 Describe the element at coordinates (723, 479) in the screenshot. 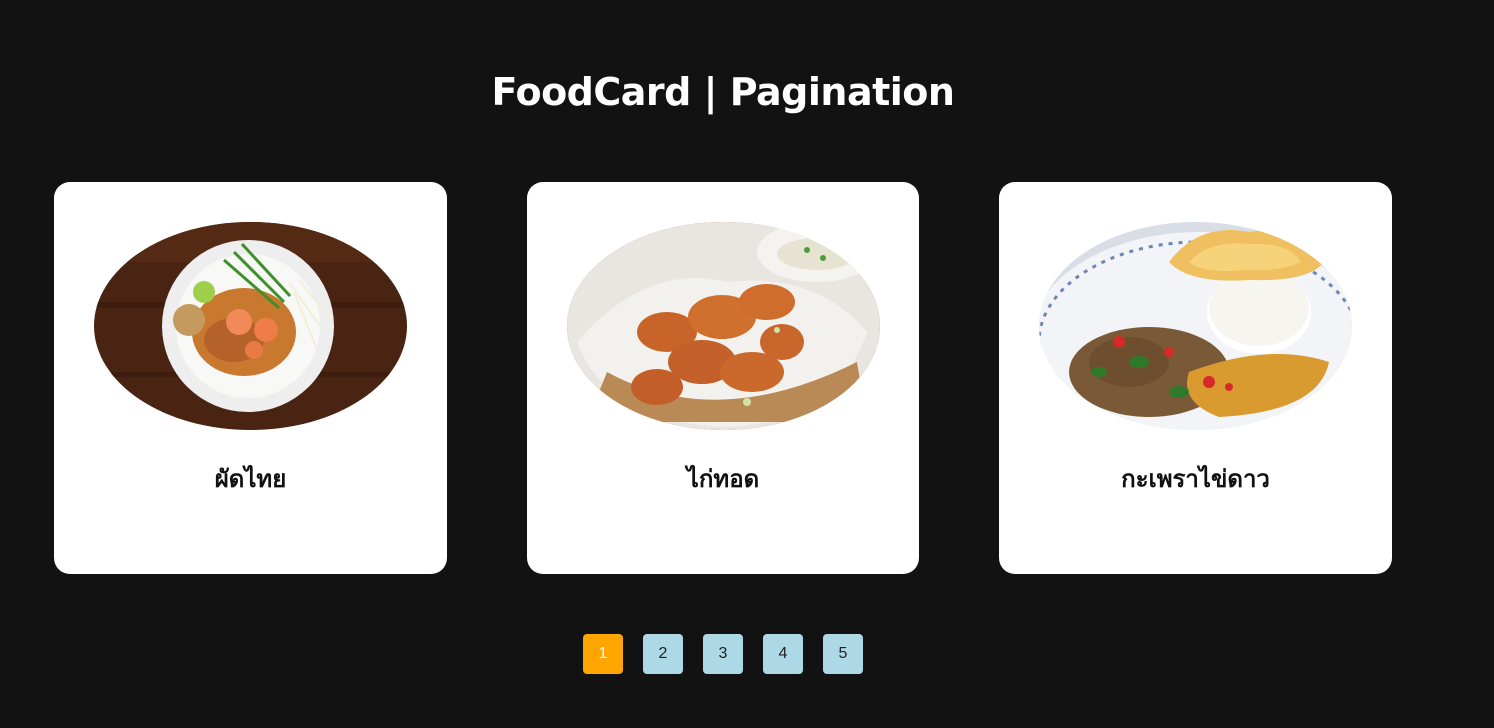

I see `food-name: ไก่ทอด` at that location.